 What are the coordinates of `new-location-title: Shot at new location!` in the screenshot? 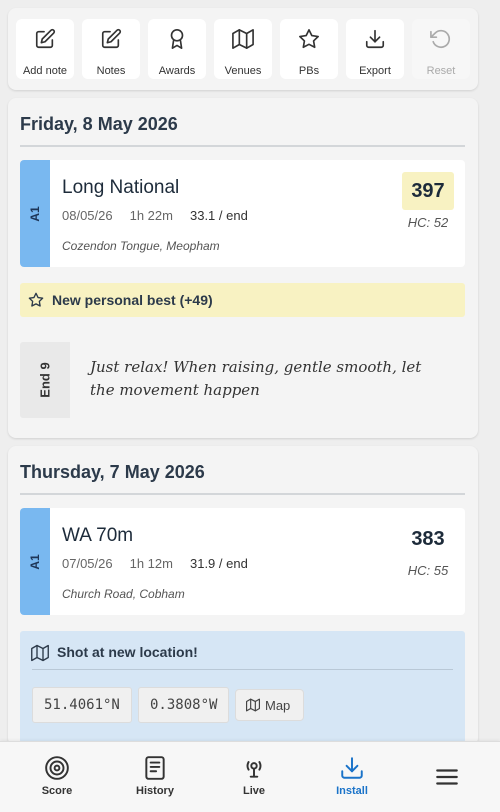 It's located at (127, 652).